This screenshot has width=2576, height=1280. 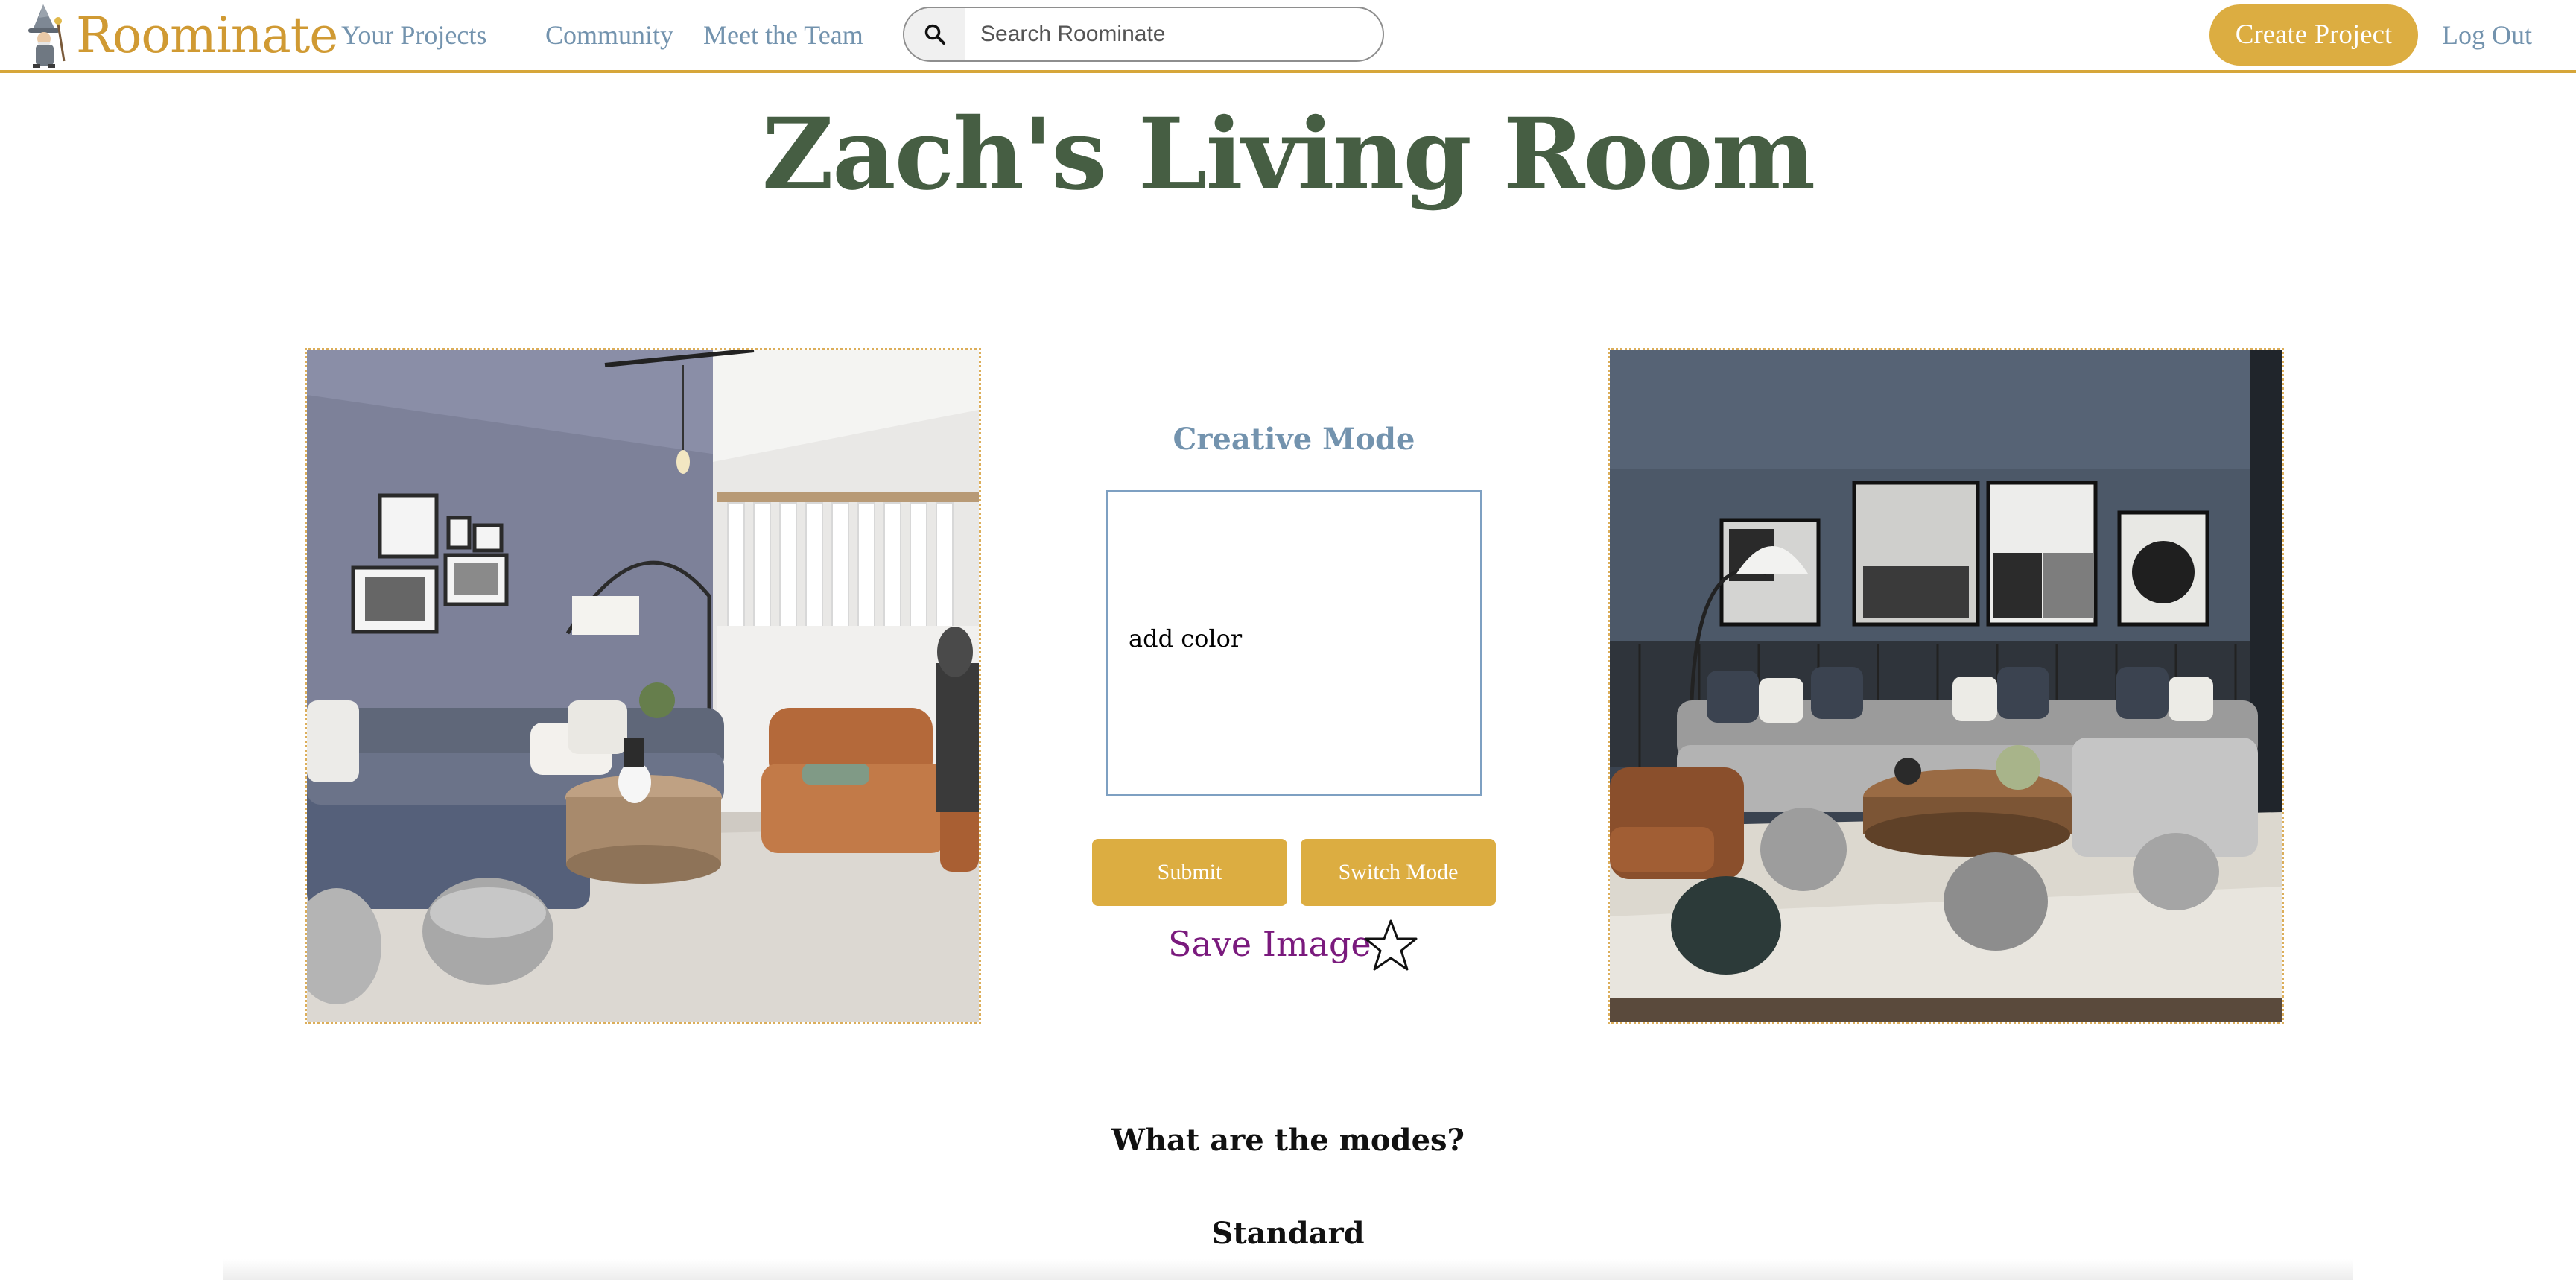 What do you see at coordinates (207, 36) in the screenshot?
I see `brand-name: Roominate` at bounding box center [207, 36].